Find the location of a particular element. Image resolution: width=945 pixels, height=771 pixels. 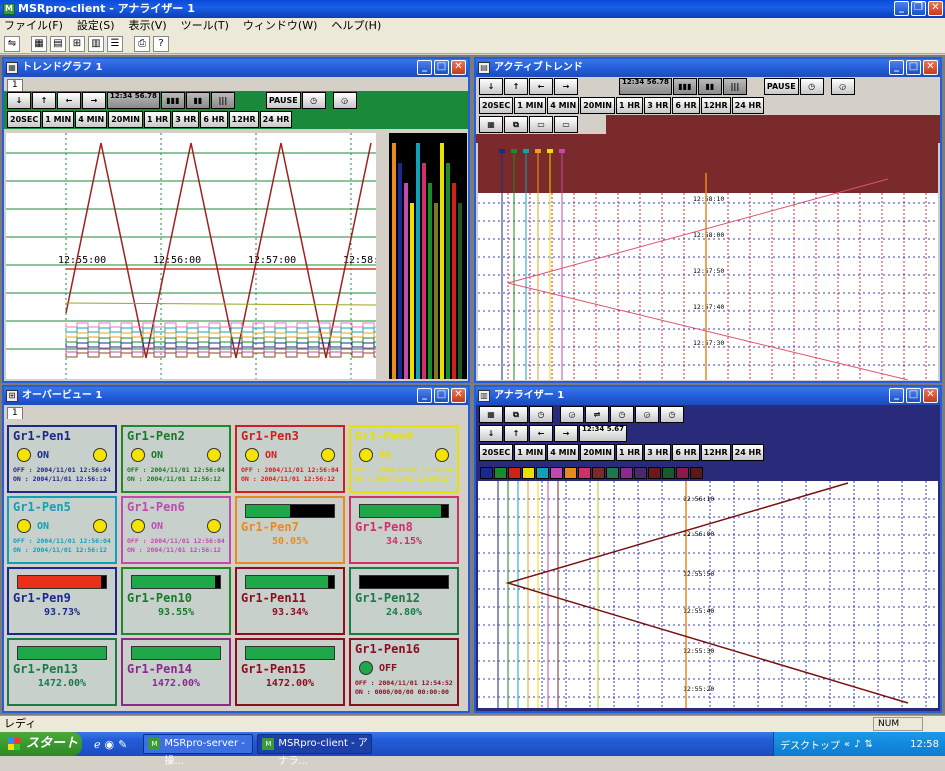

overview-window-titlebar: ⊞ オーバービュー 1 _ □ ✕ is located at coordinates (236, 396).